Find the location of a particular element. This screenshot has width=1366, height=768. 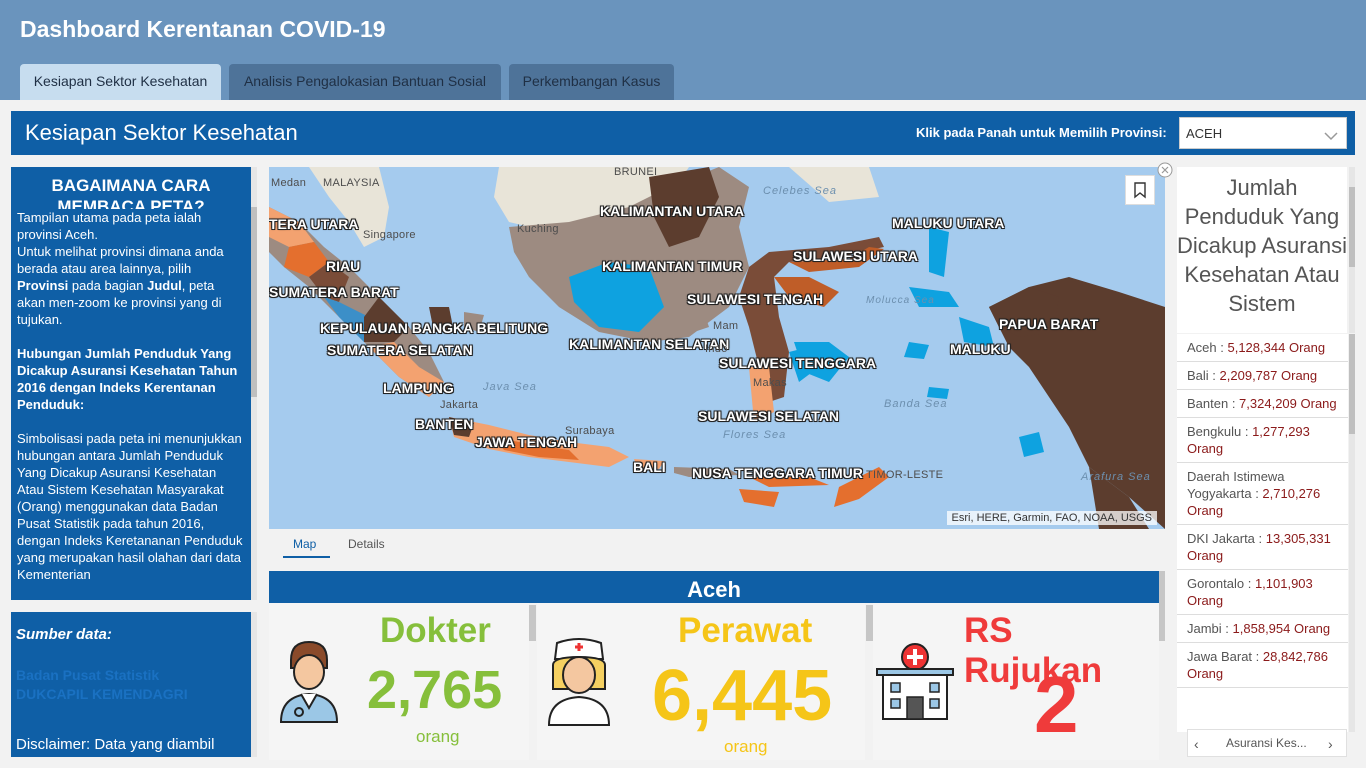

tab-analisis-bantuan-sosial: Analisis Pengalokasian Bantuan Sosial is located at coordinates (365, 82).